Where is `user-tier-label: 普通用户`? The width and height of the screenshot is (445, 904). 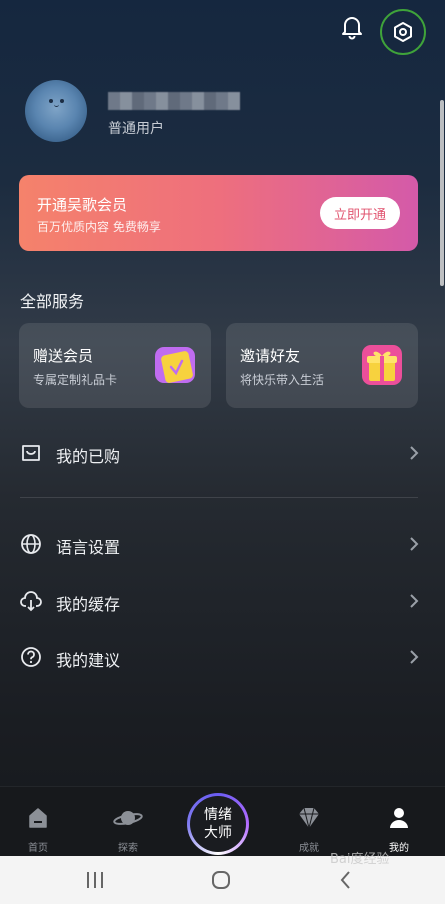
user-tier-label: 普通用户 is located at coordinates (136, 129).